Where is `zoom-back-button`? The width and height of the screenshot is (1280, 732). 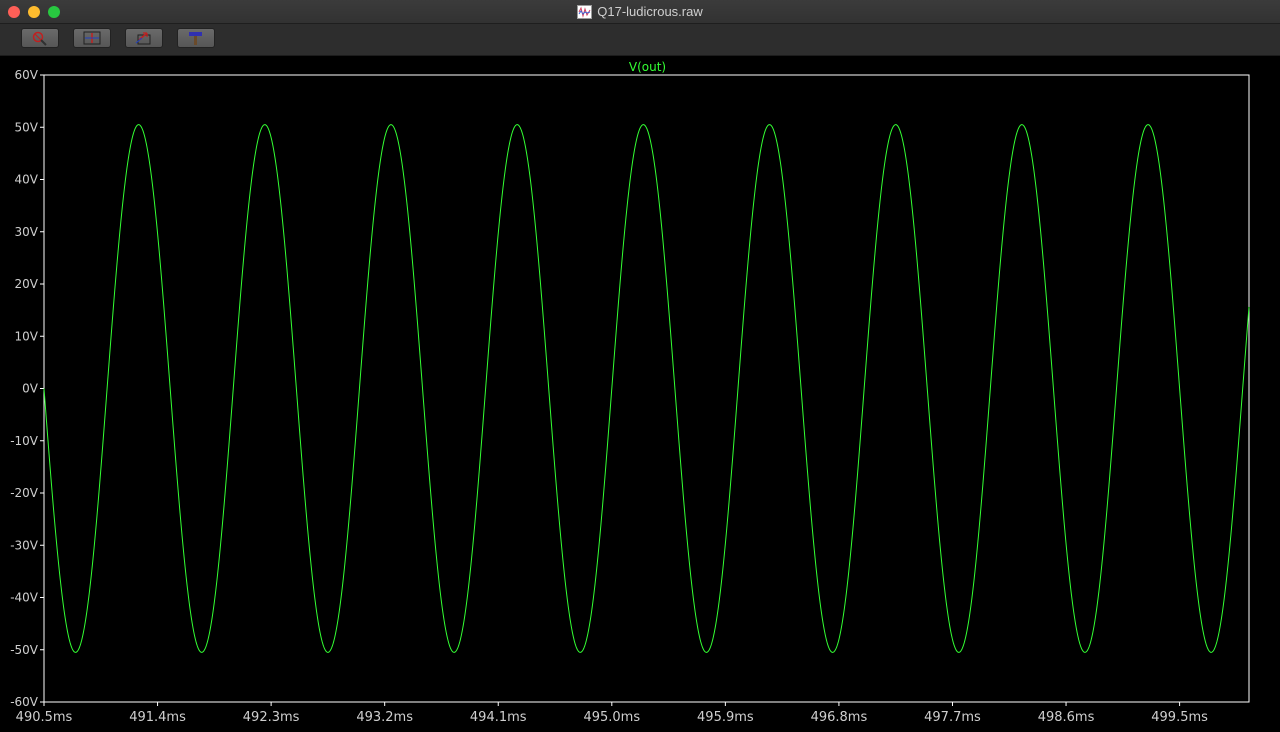 zoom-back-button is located at coordinates (144, 38).